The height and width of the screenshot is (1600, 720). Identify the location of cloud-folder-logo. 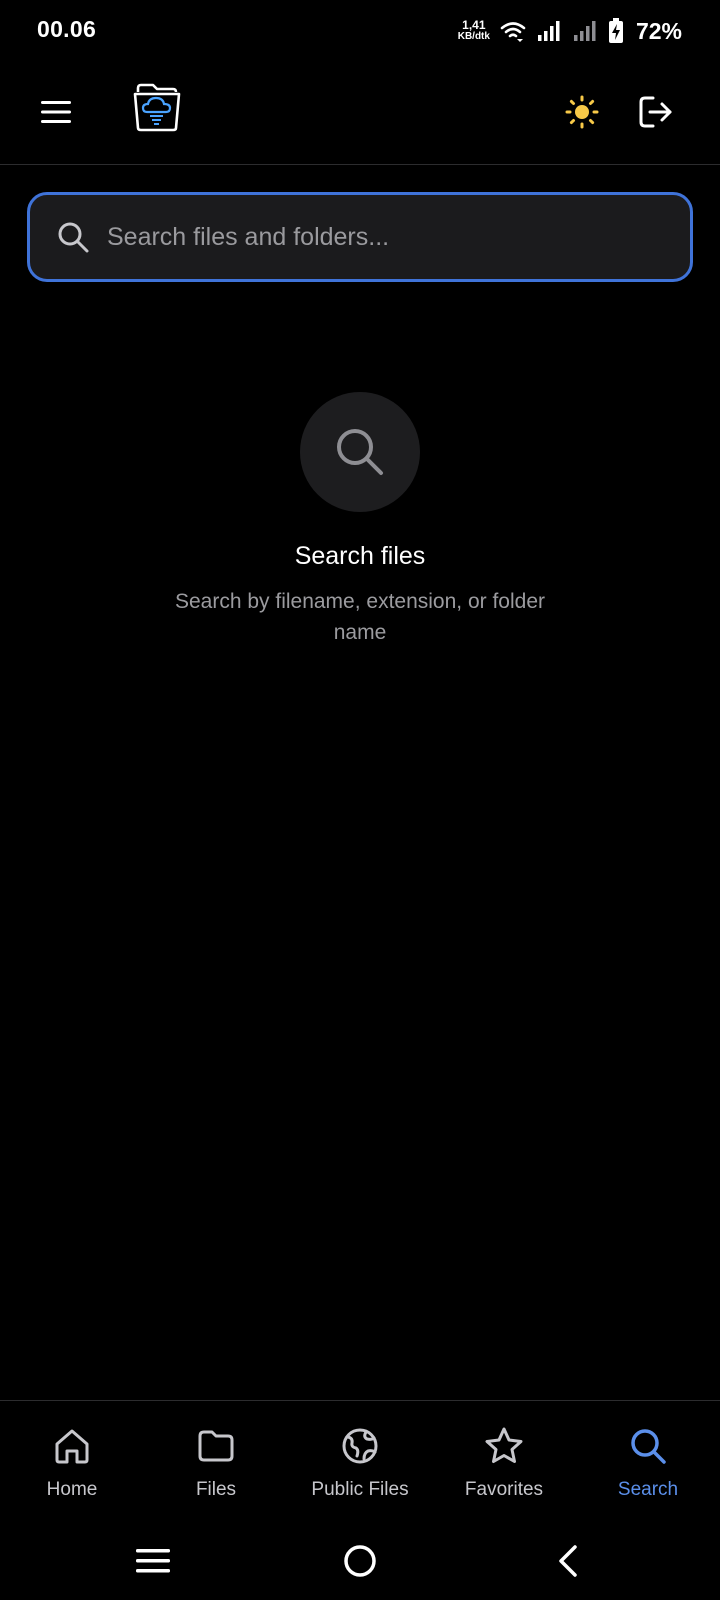
(157, 107).